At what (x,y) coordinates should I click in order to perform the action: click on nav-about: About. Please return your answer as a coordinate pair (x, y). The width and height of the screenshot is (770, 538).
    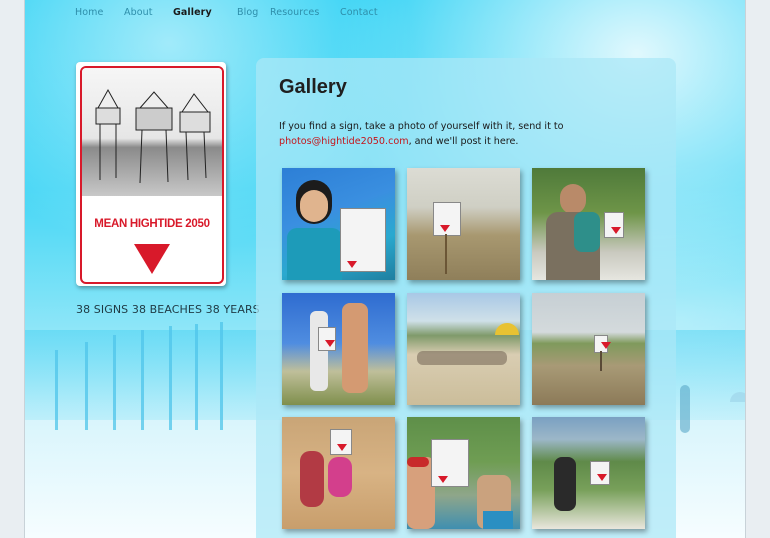
    Looking at the image, I should click on (148, 14).